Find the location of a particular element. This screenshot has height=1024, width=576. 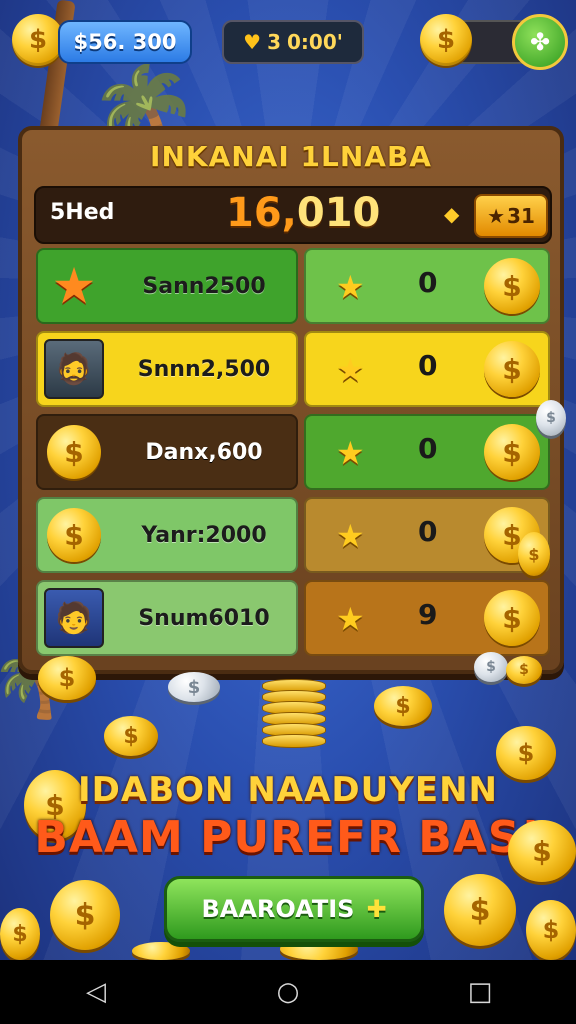

home-icon: ○ is located at coordinates (288, 992).